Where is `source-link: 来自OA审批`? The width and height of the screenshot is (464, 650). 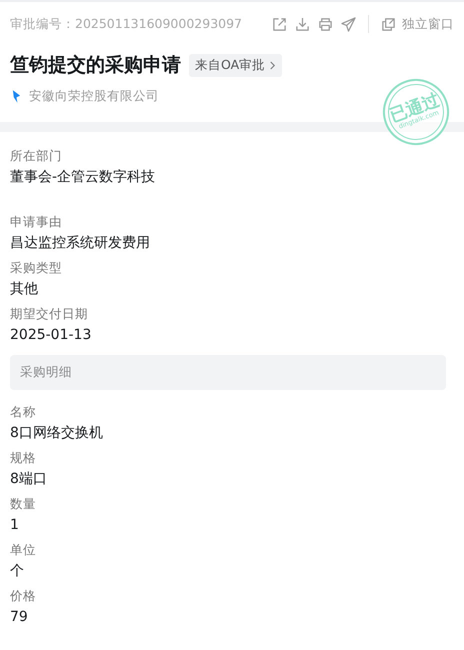
source-link: 来自OA审批 is located at coordinates (235, 65).